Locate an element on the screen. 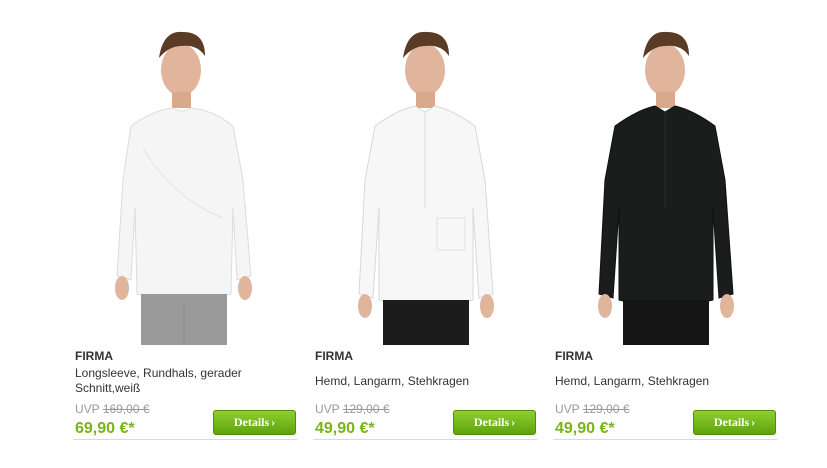 The image size is (827, 468). model-longsleeve-image is located at coordinates (183, 188).